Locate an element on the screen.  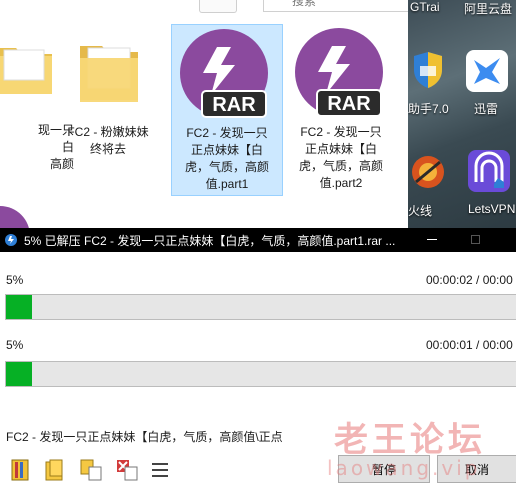
crossfire-icon is located at coordinates (428, 172).